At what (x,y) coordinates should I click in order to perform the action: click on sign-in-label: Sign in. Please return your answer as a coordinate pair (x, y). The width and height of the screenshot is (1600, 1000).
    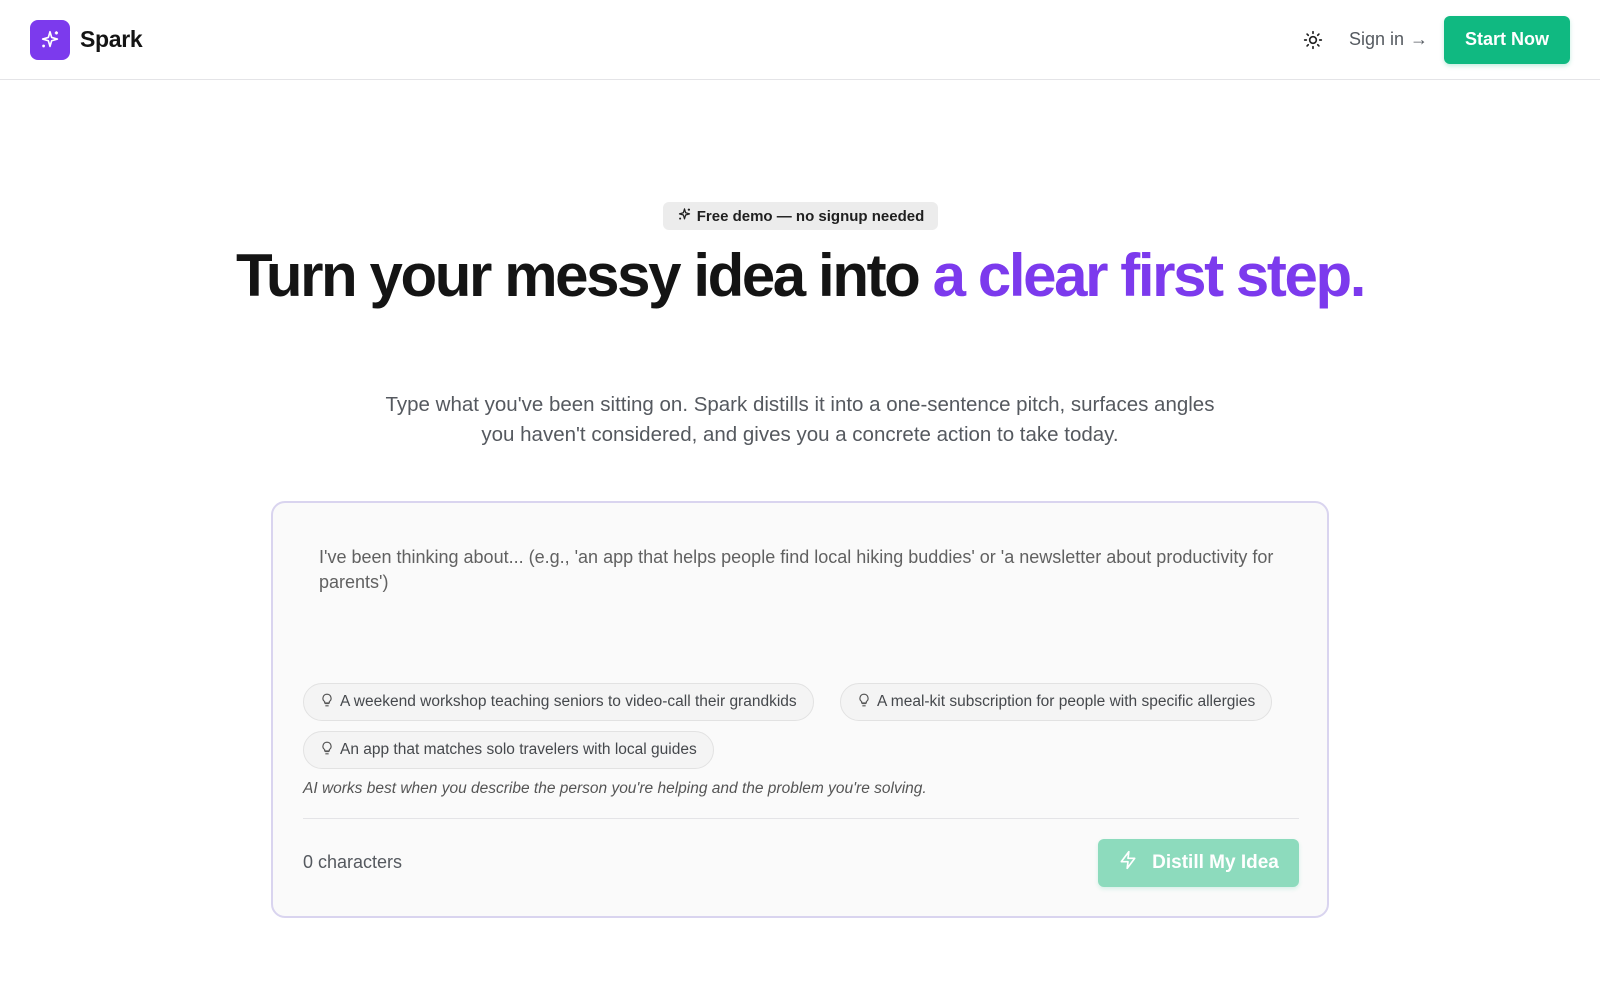
    Looking at the image, I should click on (1376, 39).